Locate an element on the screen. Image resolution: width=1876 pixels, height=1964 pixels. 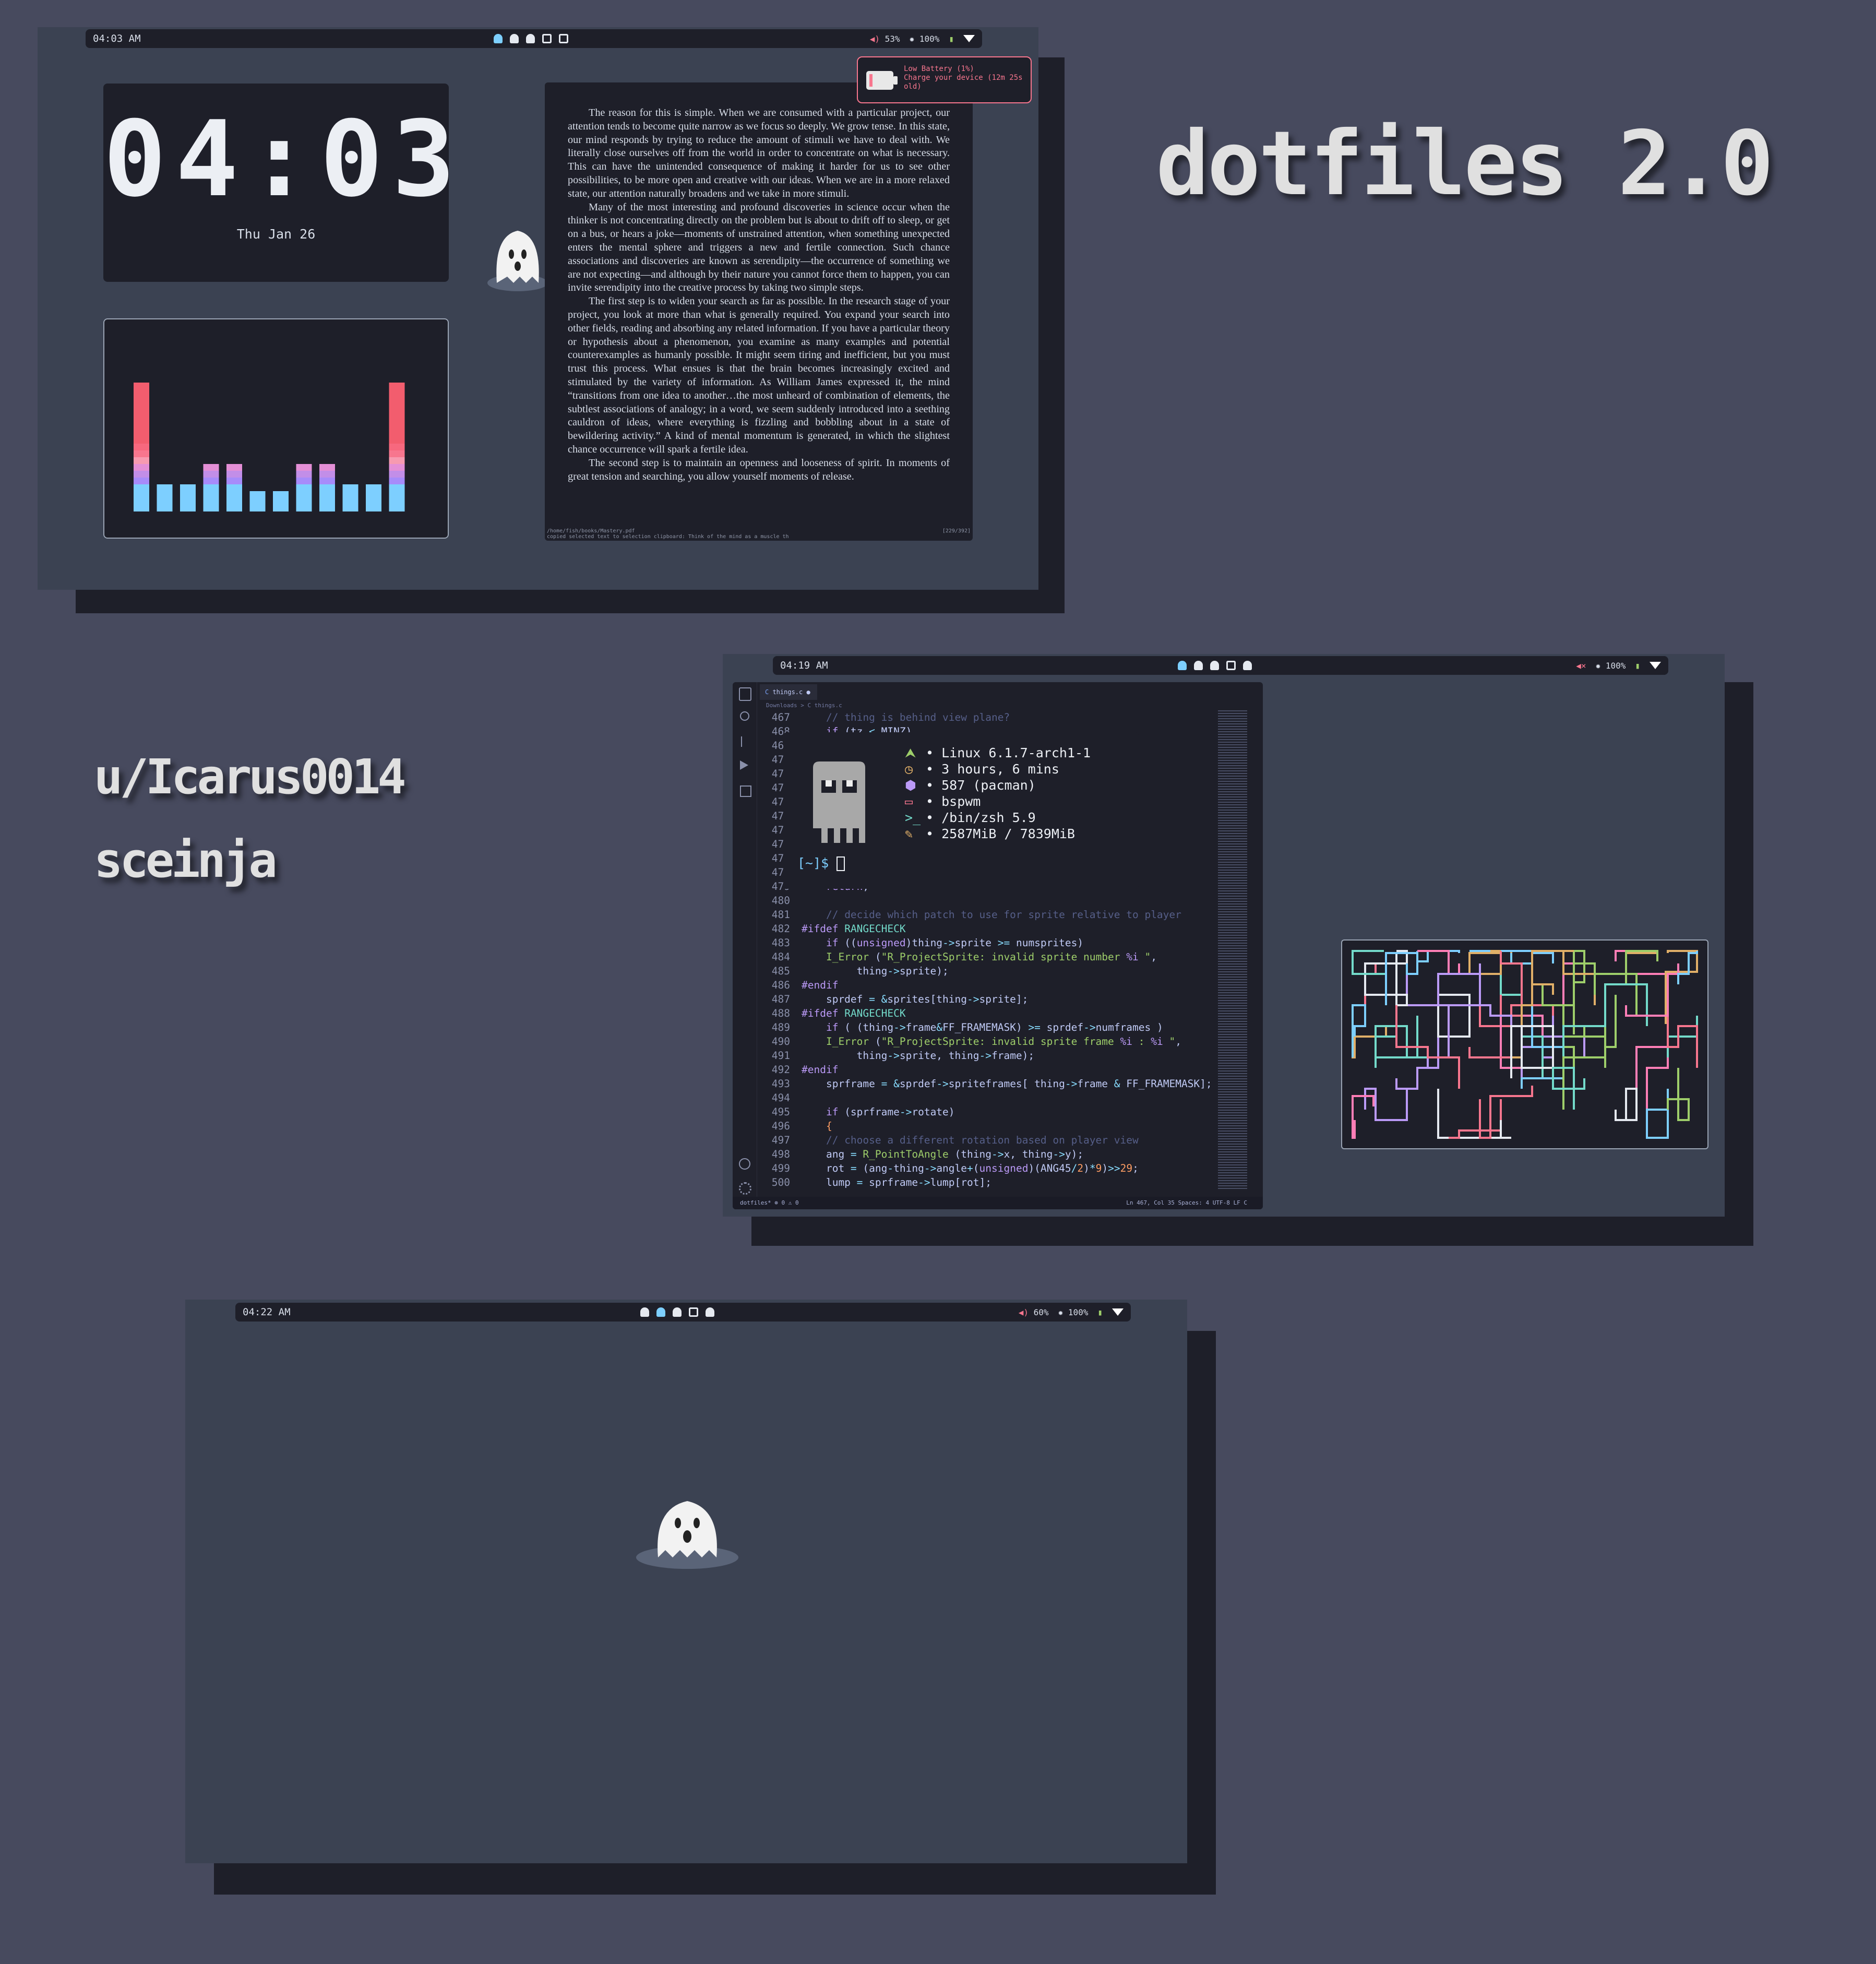
status-bar: 04:19 AM ◀× ✹ 100% ▮ is located at coordinates (1220, 666).